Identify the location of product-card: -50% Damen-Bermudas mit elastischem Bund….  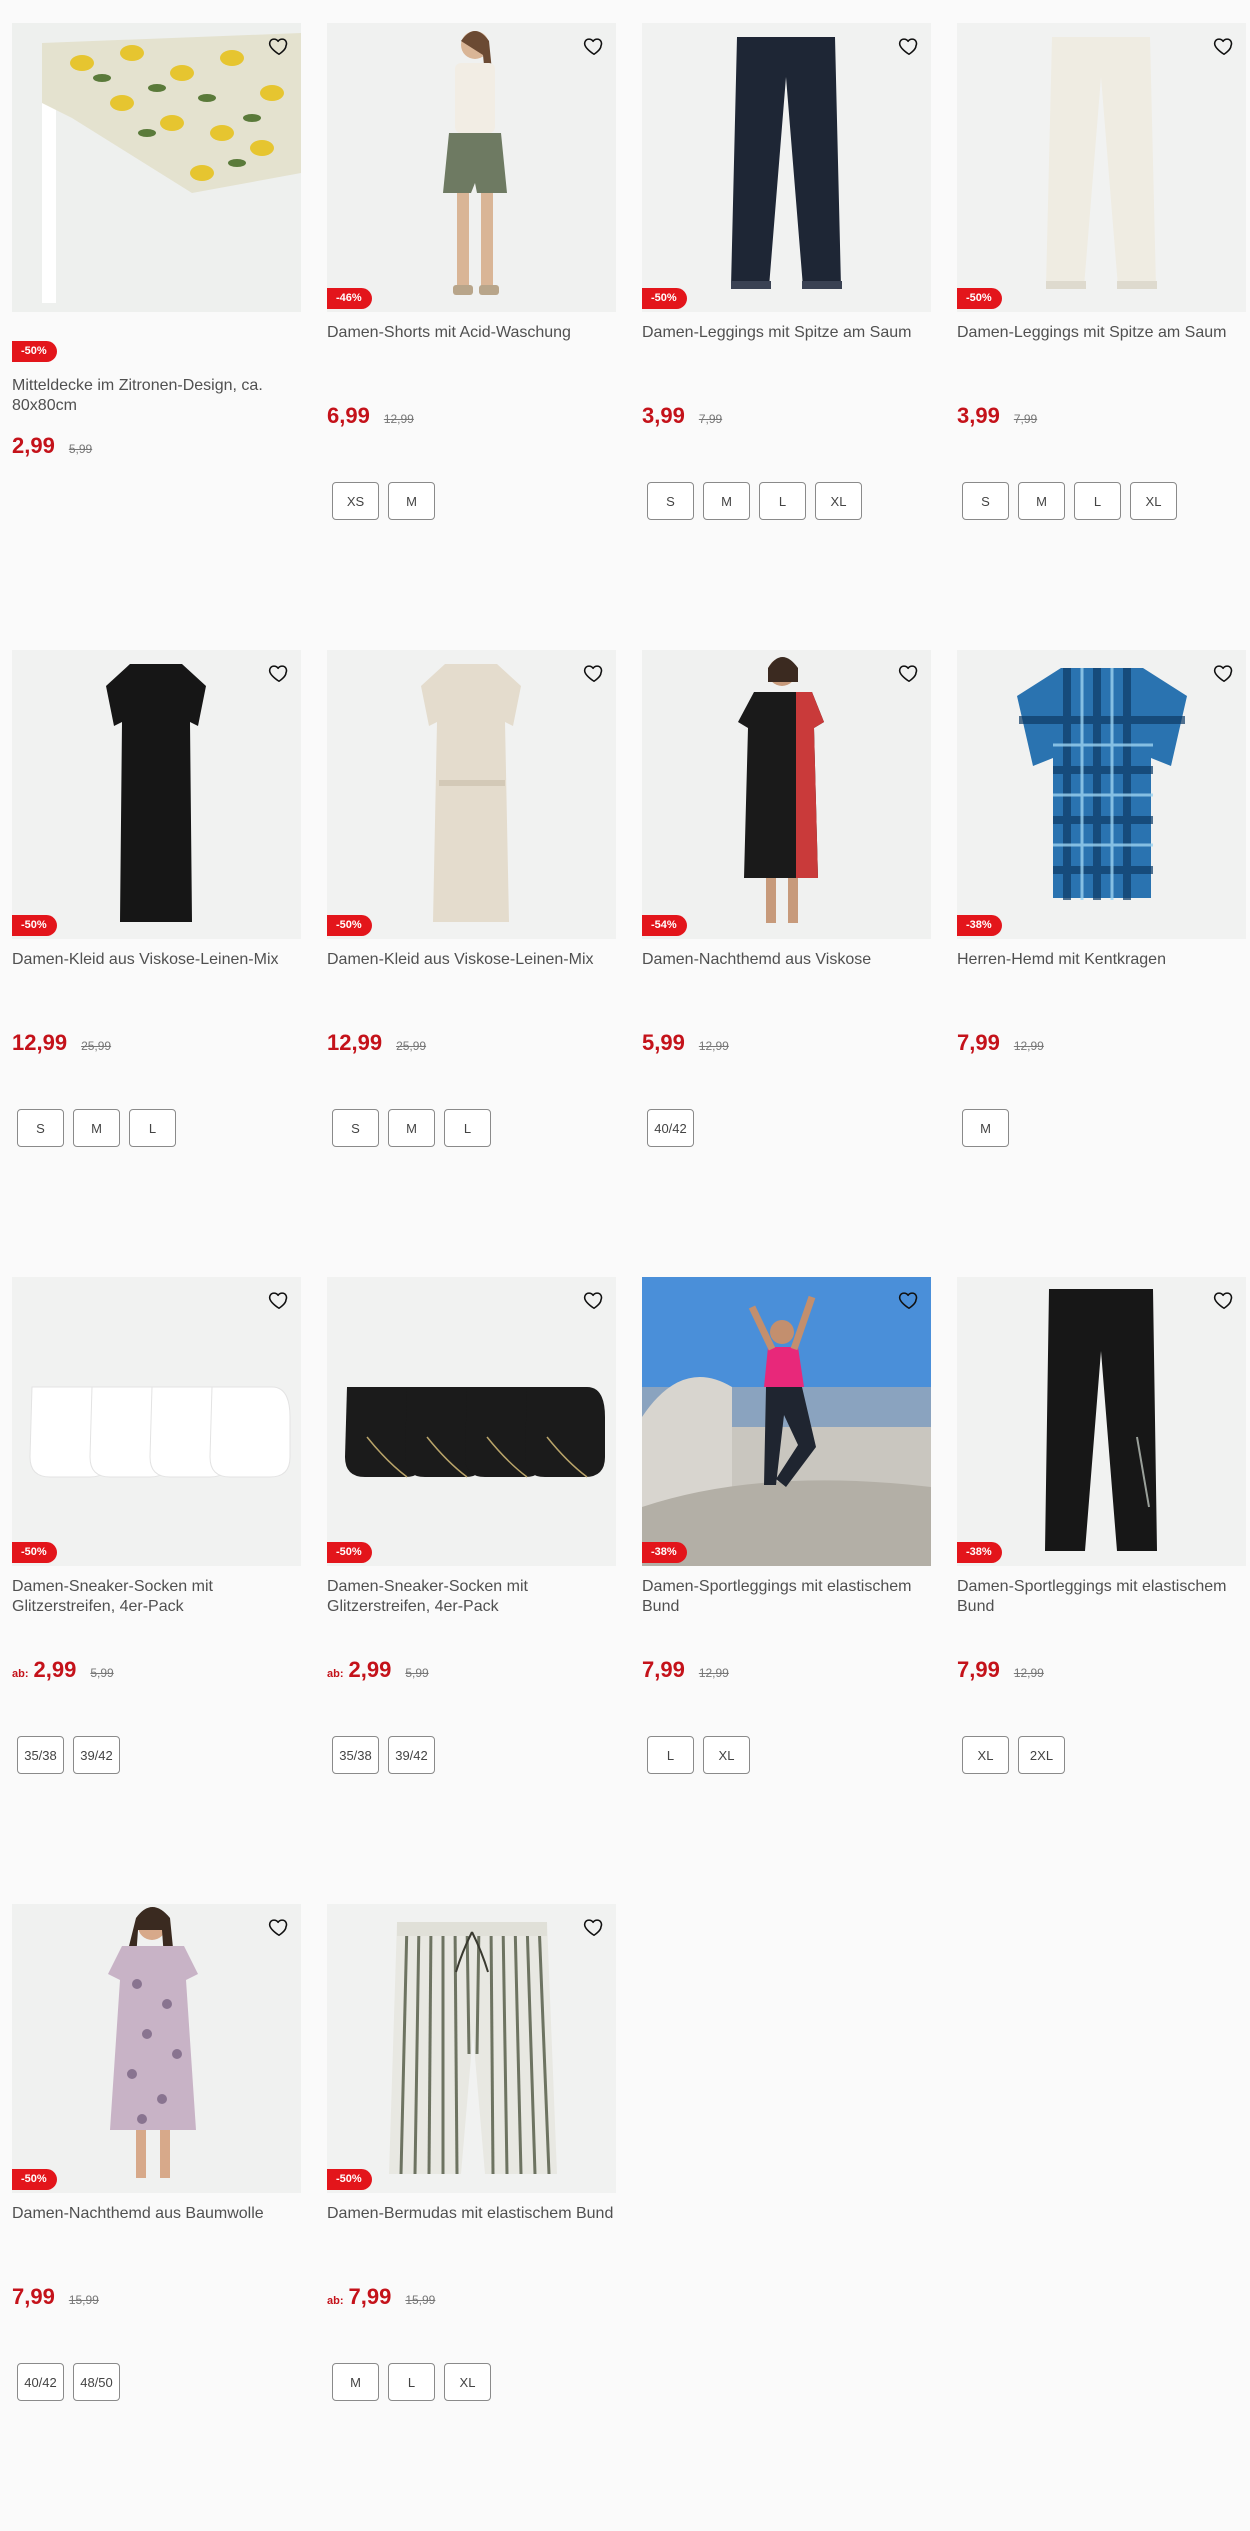
(471, 2217).